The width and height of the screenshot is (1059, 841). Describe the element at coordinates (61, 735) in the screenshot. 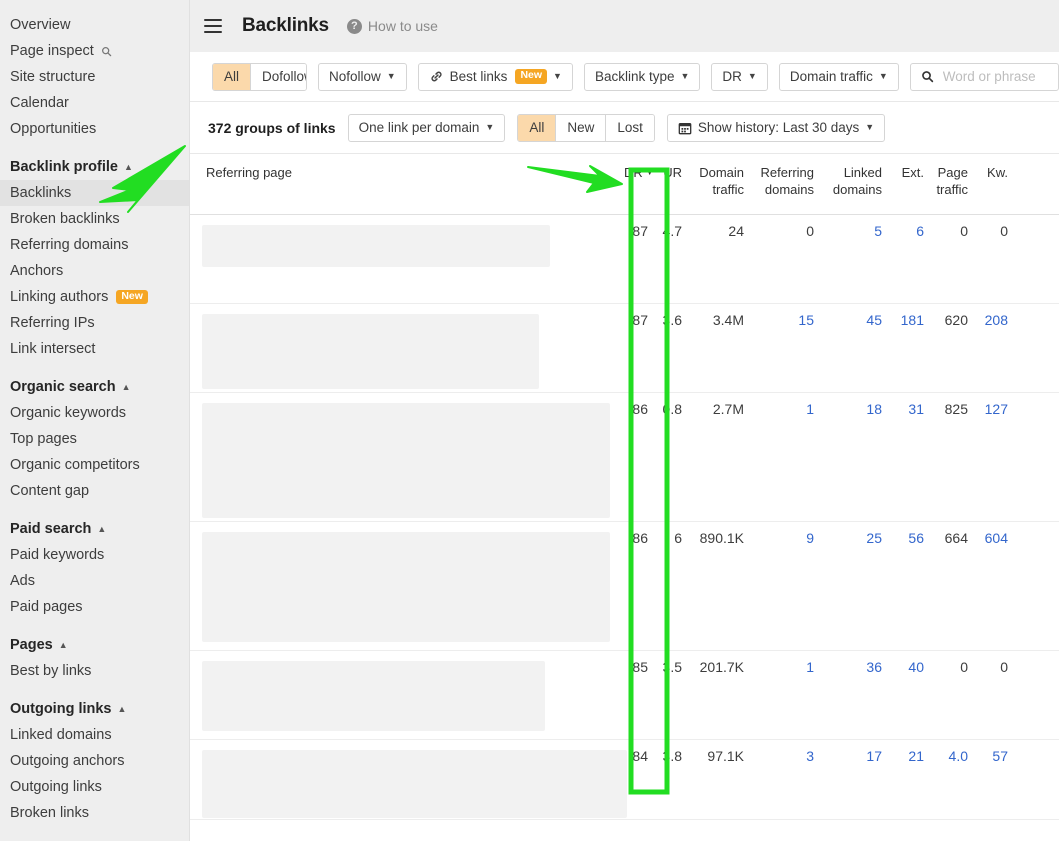

I see `sidebar-item-label: Linked domains` at that location.